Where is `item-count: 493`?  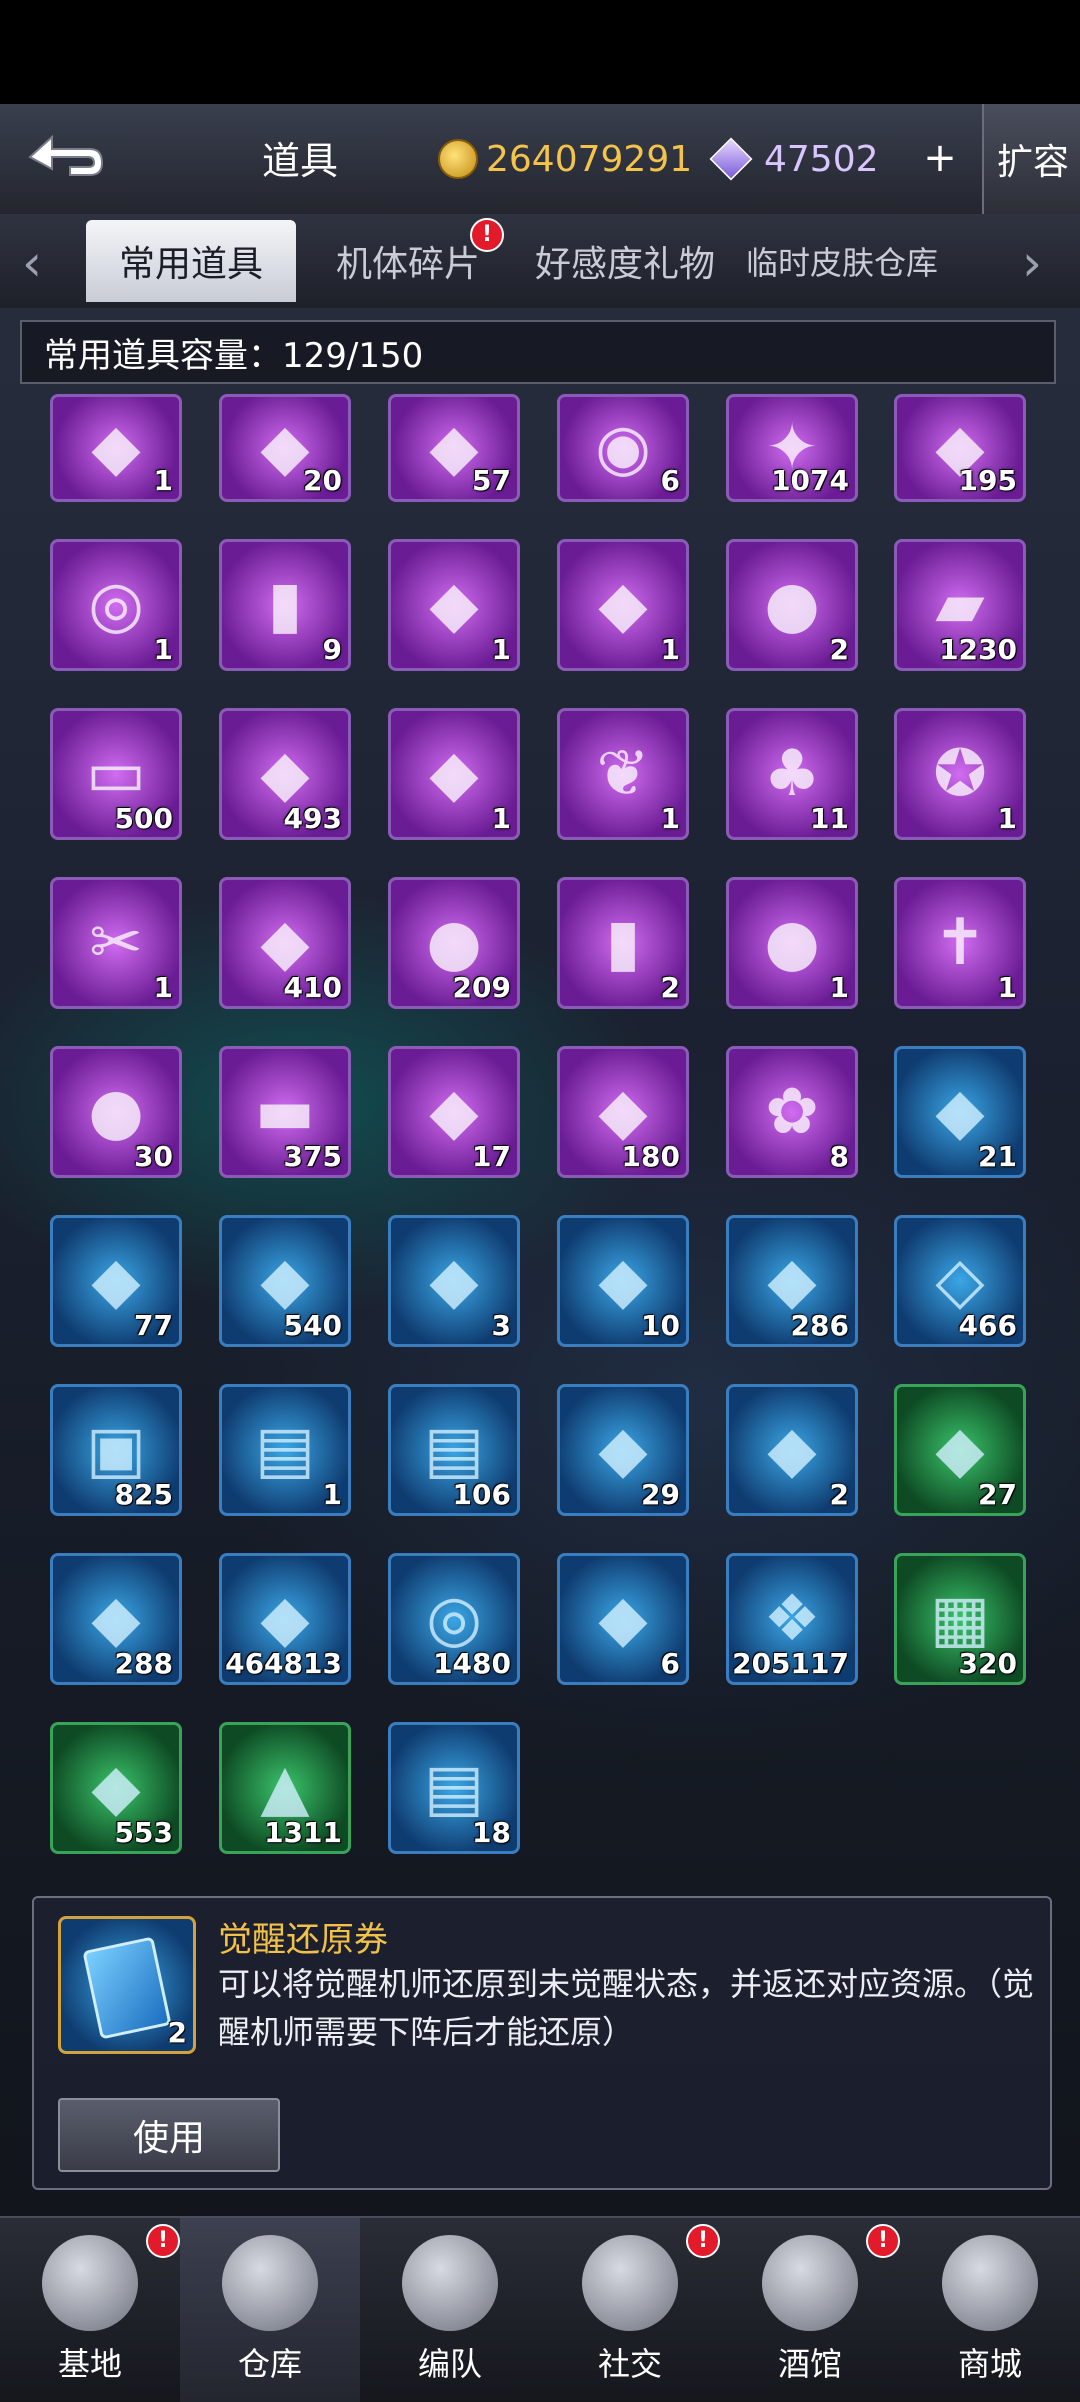
item-count: 493 is located at coordinates (312, 818).